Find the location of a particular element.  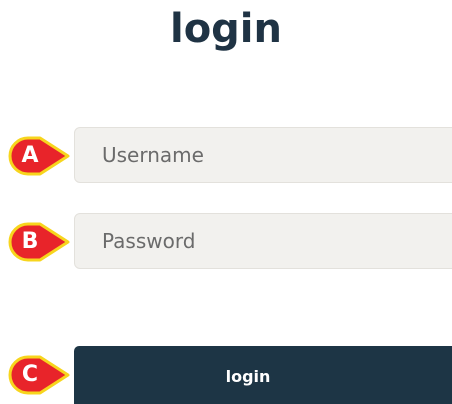

callout-c-label: C is located at coordinates (30, 374).